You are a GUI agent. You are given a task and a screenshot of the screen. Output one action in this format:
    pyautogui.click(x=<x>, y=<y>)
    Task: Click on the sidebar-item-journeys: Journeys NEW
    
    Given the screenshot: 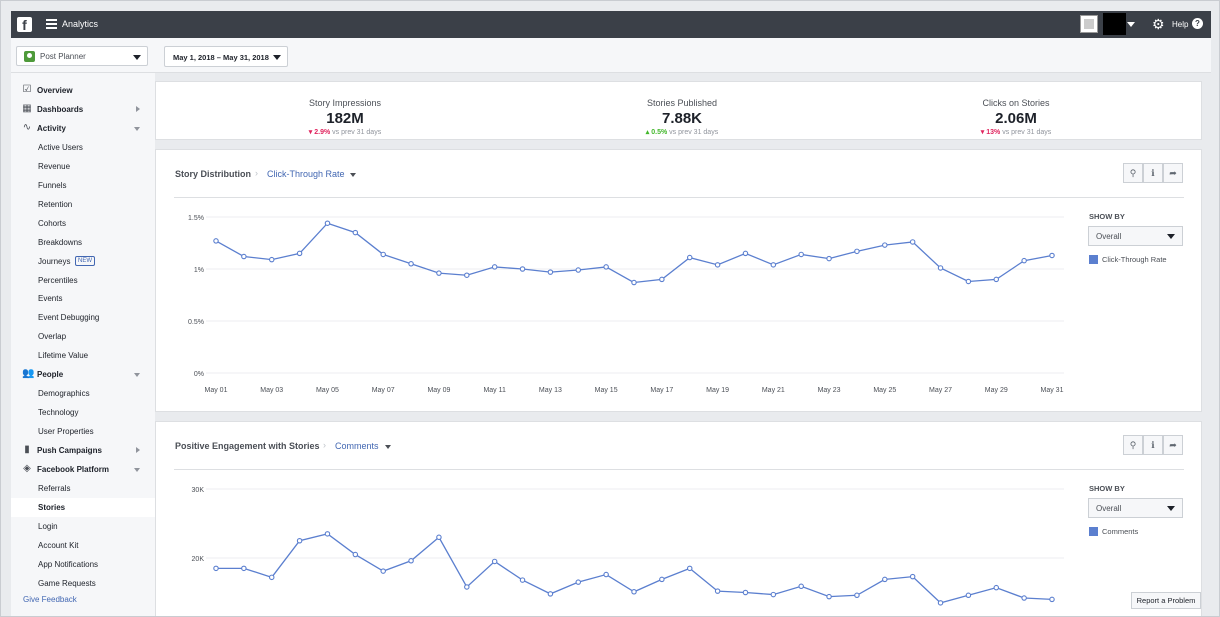 What is the action you would take?
    pyautogui.click(x=83, y=261)
    